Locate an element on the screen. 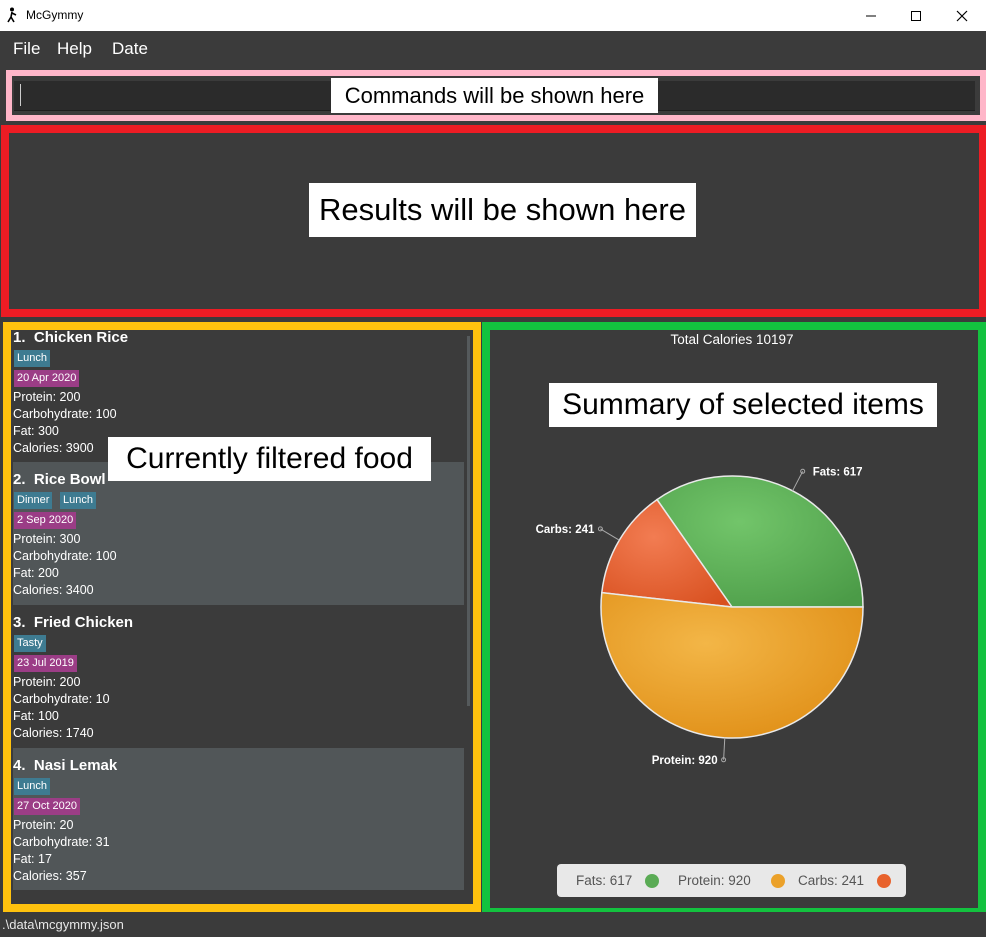 The image size is (986, 937). pie-slice-protein is located at coordinates (732, 665).